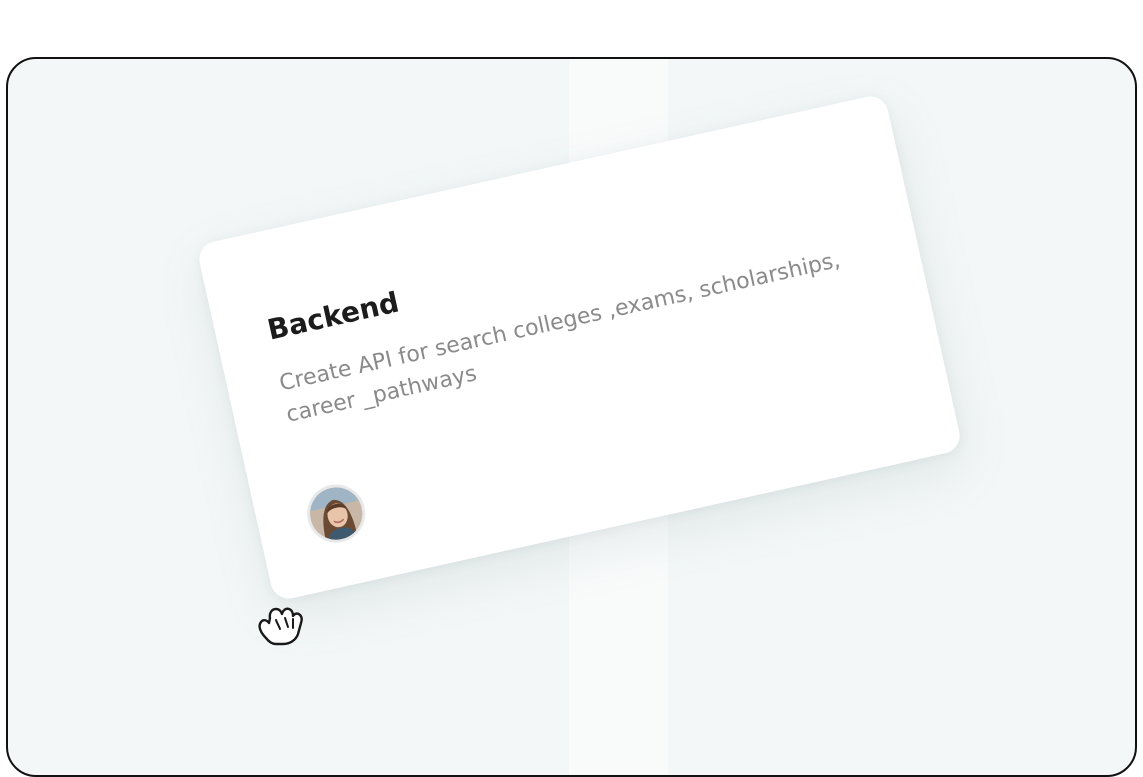  I want to click on grab-hand-cursor-icon, so click(282, 624).